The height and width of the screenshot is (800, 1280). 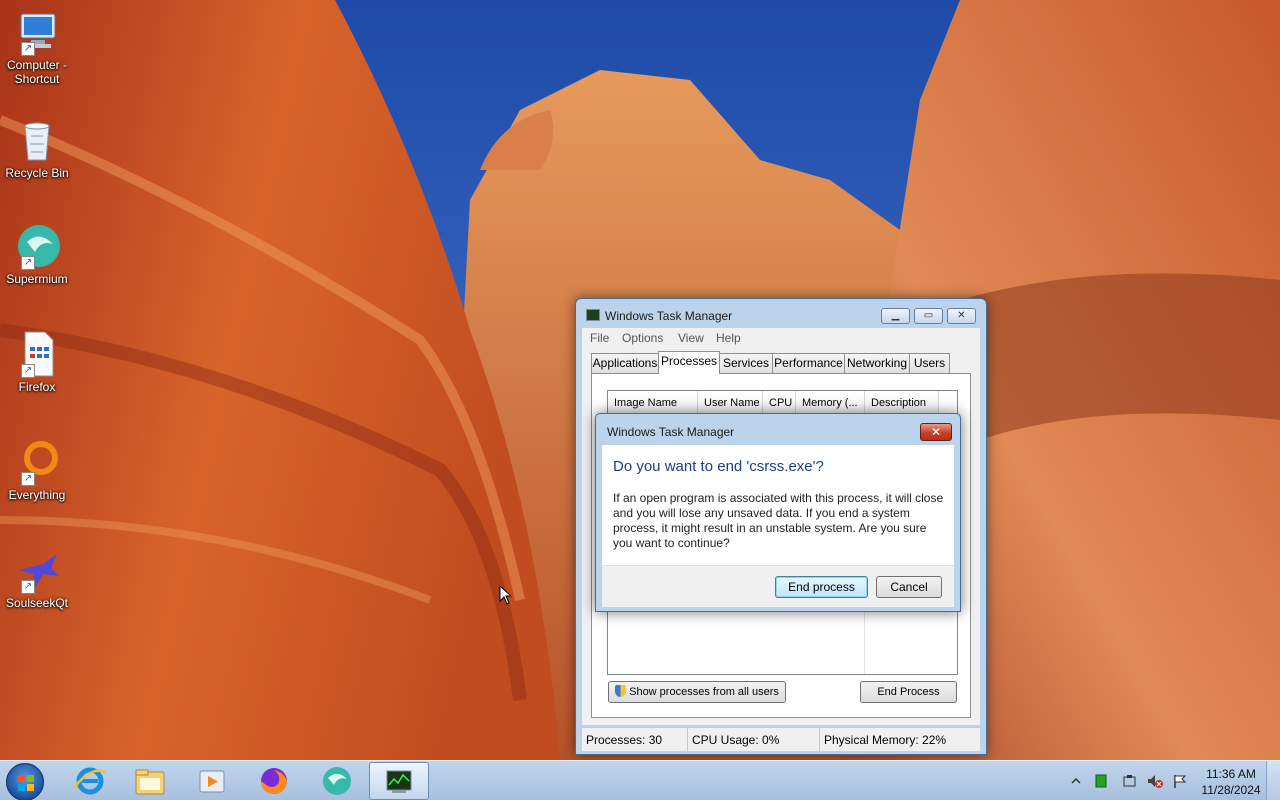 I want to click on desktop-icon-everything: ↗ Everything, so click(x=37, y=470).